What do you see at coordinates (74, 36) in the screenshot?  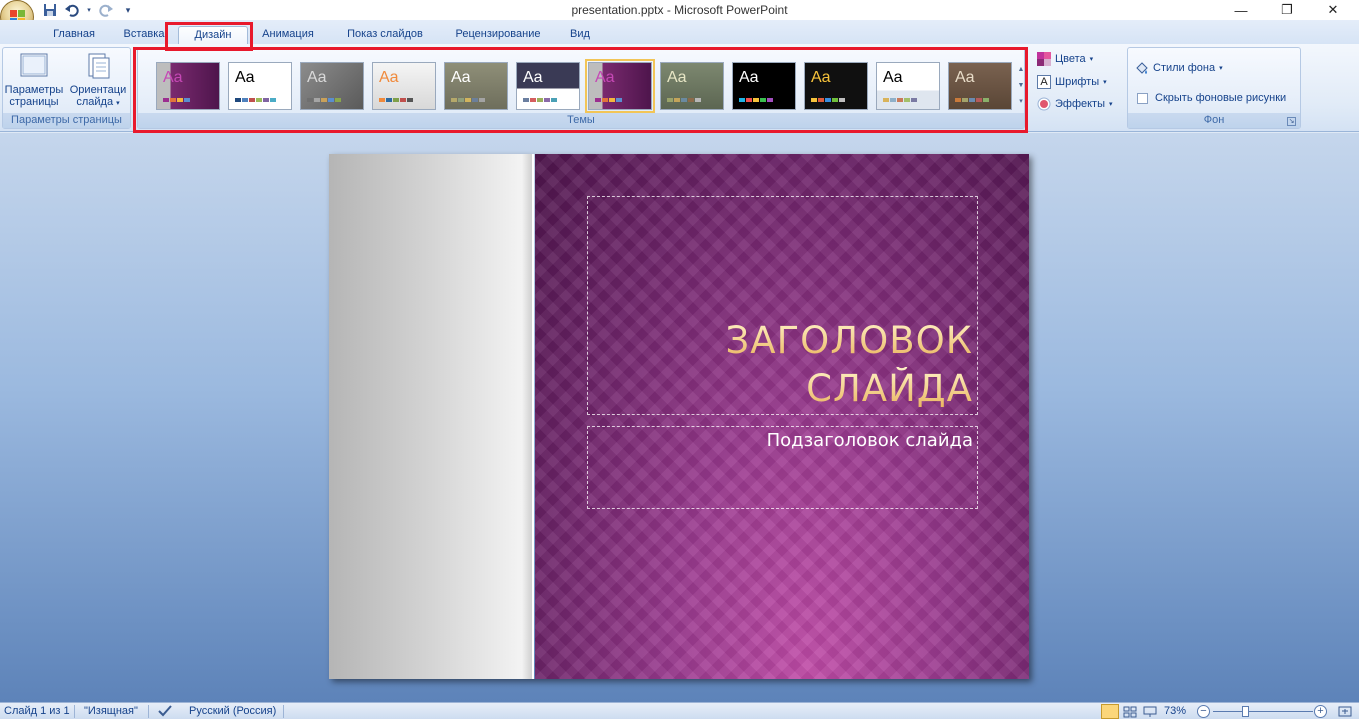 I see `tab-home: Главная` at bounding box center [74, 36].